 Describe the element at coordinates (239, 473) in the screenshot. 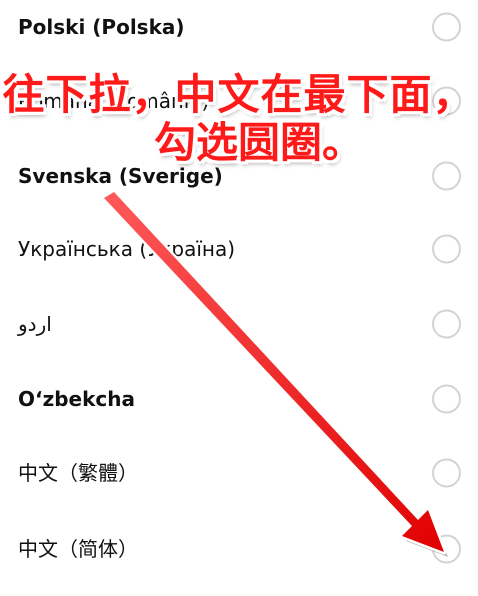

I see `language-option-chinese-traditional: 中文（繁體）` at that location.